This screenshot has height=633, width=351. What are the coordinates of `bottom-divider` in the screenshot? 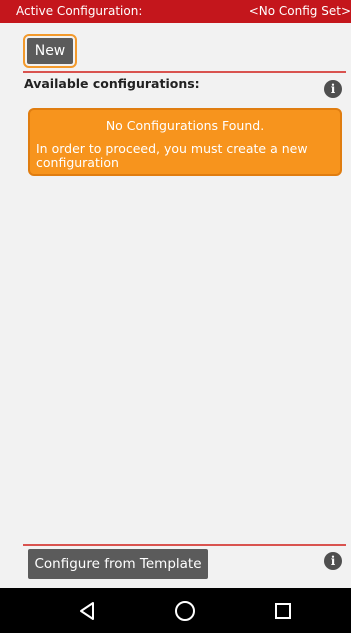 It's located at (184, 545).